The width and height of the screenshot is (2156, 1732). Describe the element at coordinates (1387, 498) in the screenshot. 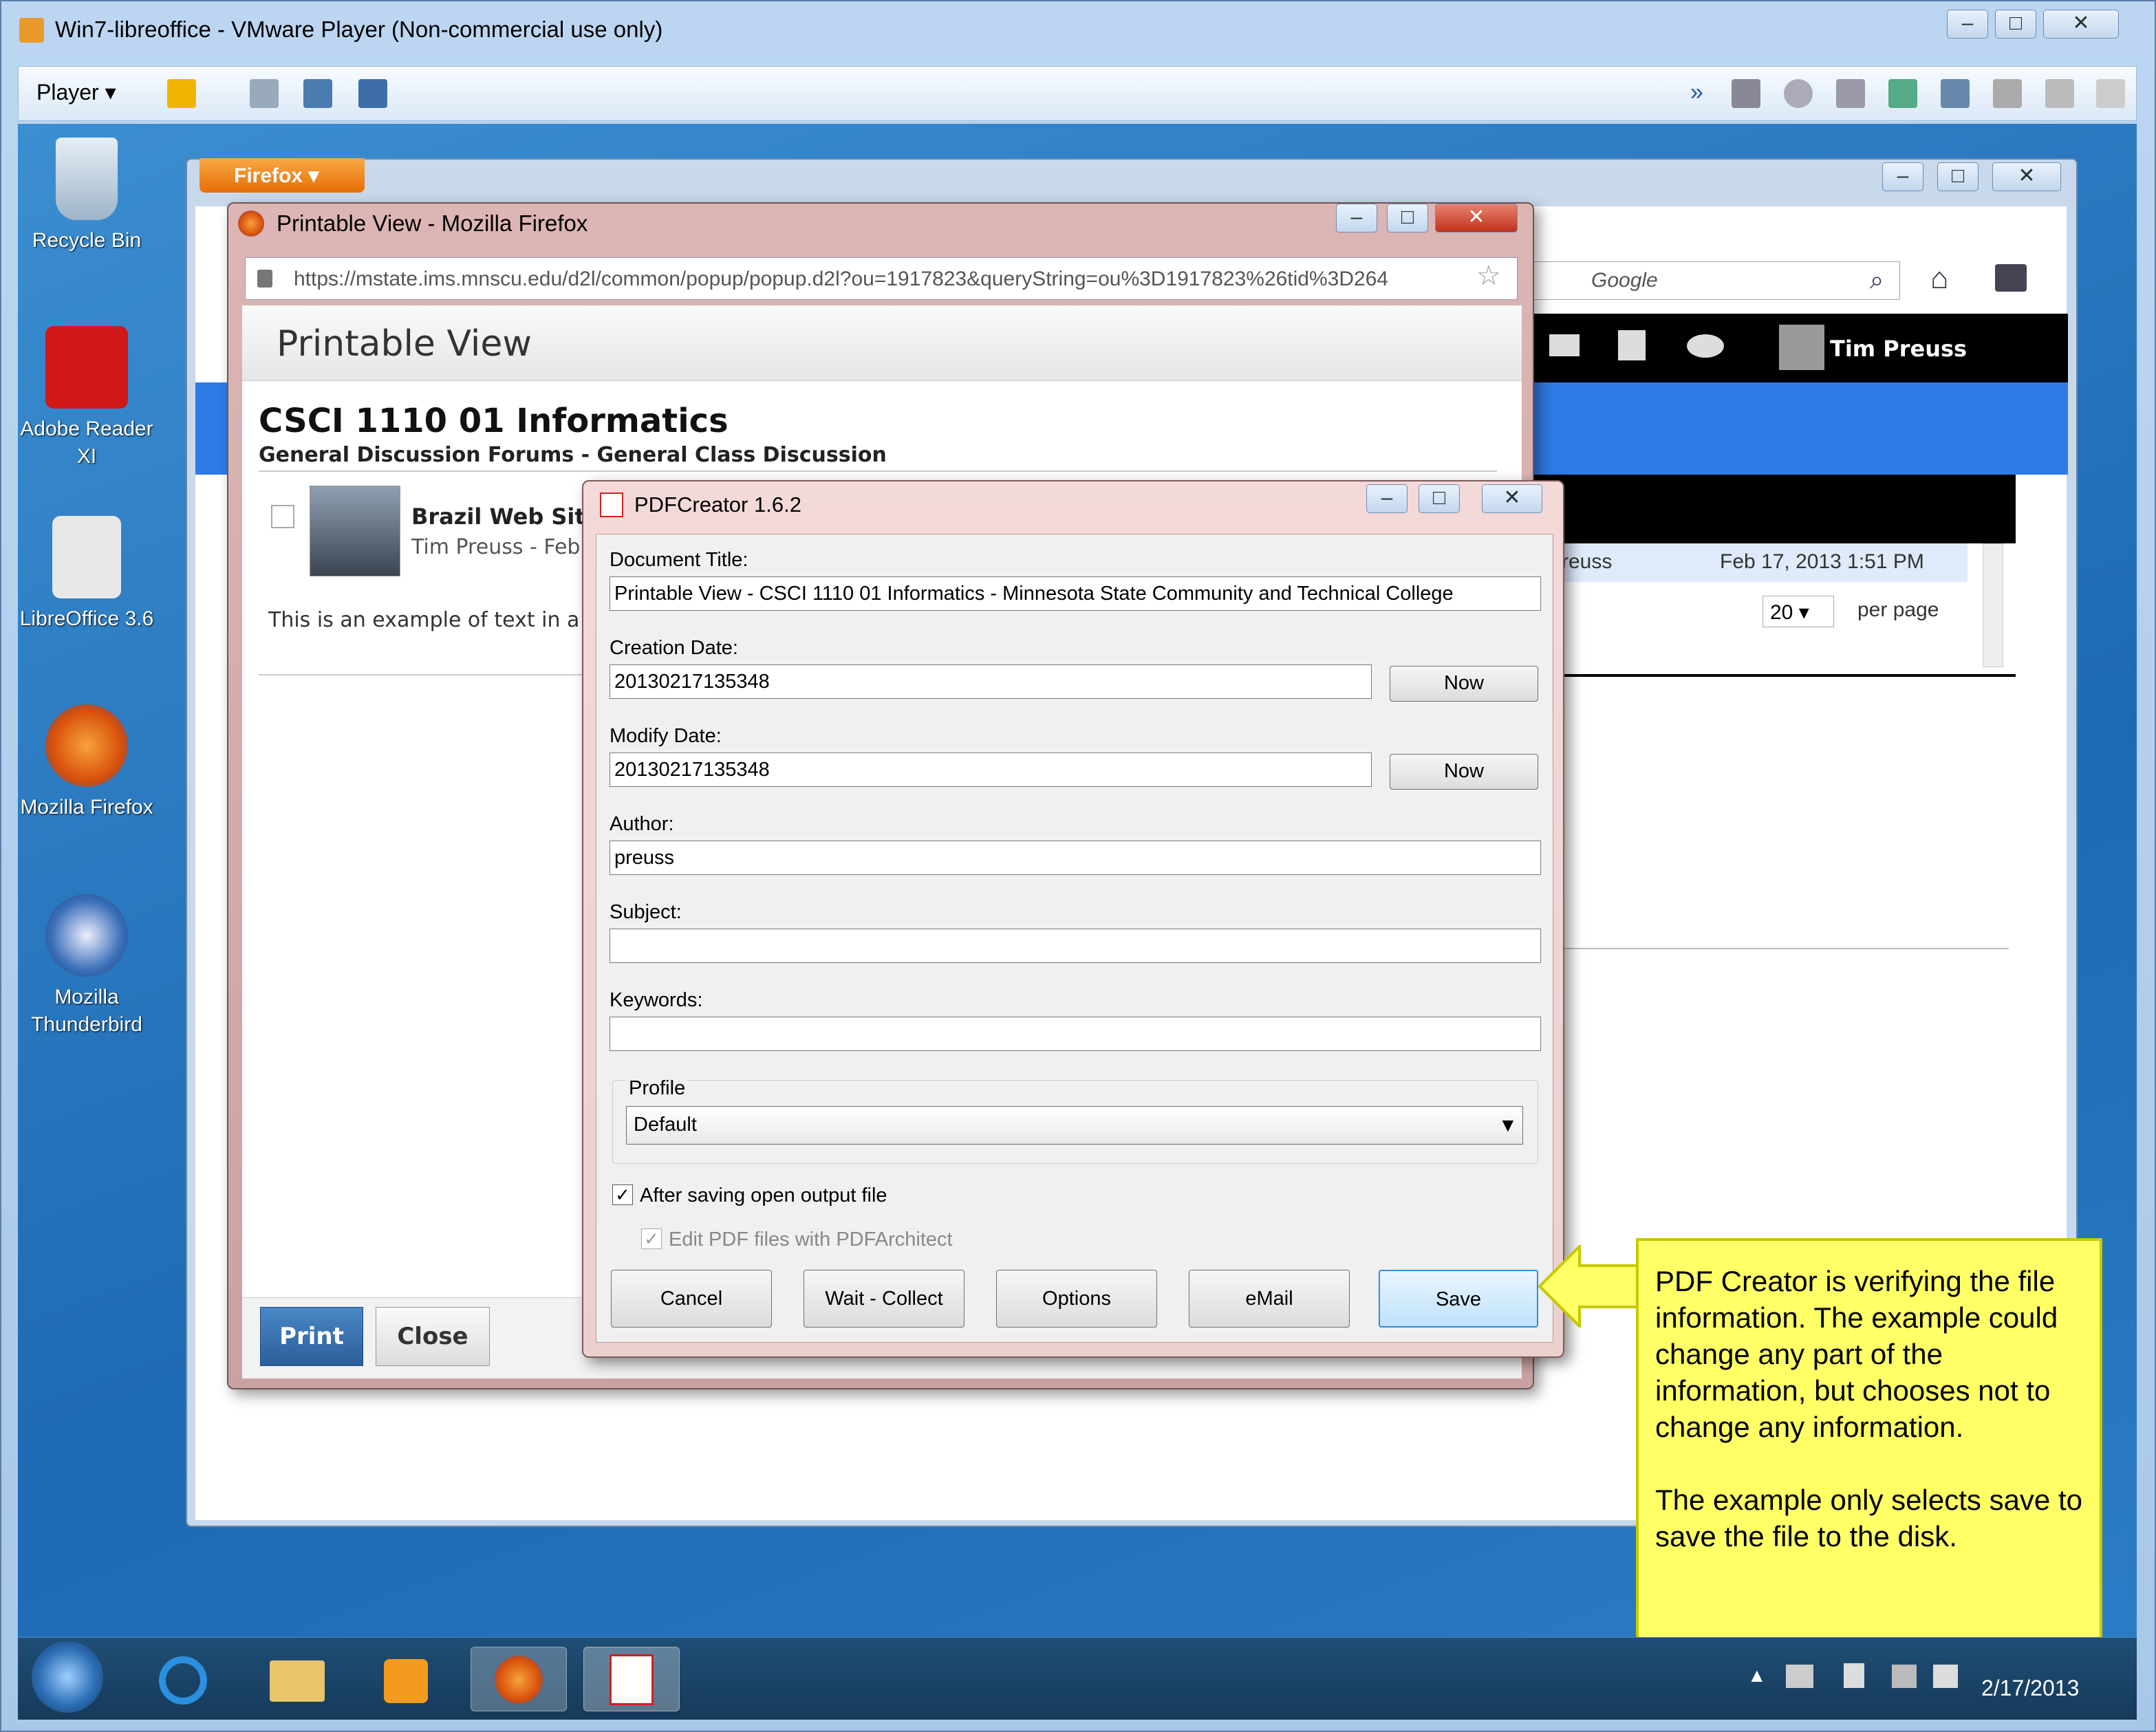

I see `pdf-minimize-button: –` at that location.